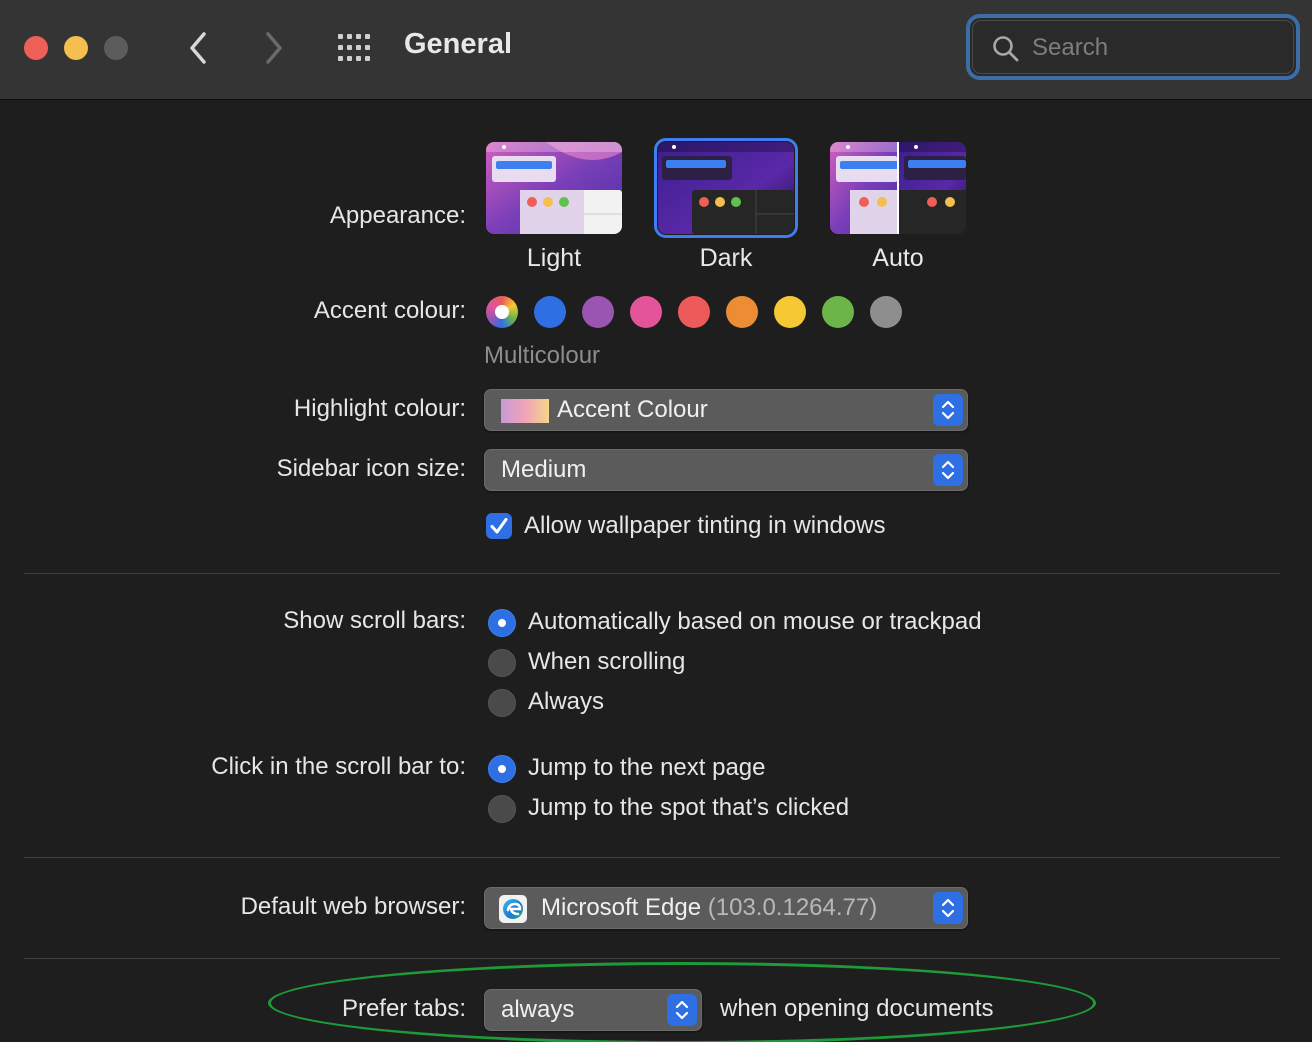 Image resolution: width=1312 pixels, height=1042 pixels. I want to click on scroll-bars-when-scrolling-label: When scrolling, so click(606, 662).